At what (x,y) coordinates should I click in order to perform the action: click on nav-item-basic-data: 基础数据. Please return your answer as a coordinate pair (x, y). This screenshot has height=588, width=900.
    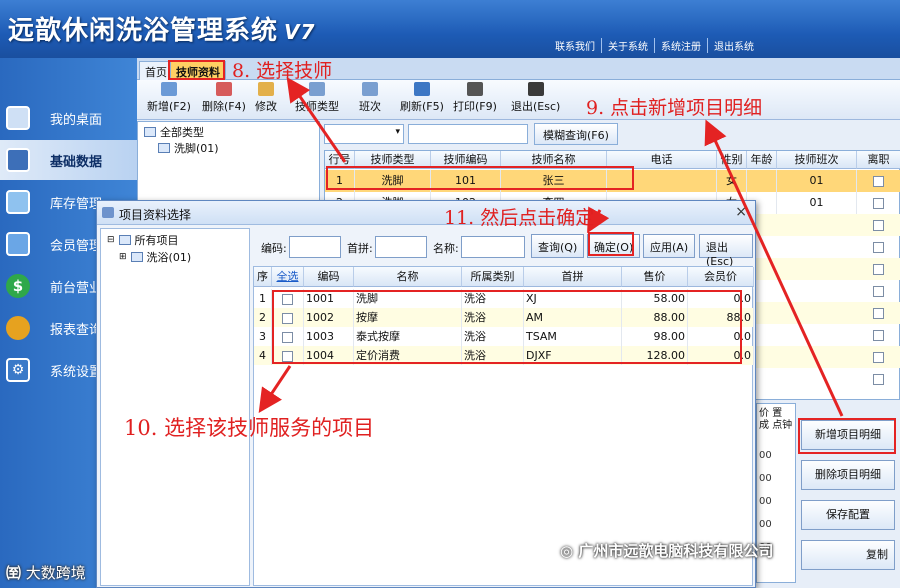
    Looking at the image, I should click on (68, 160).